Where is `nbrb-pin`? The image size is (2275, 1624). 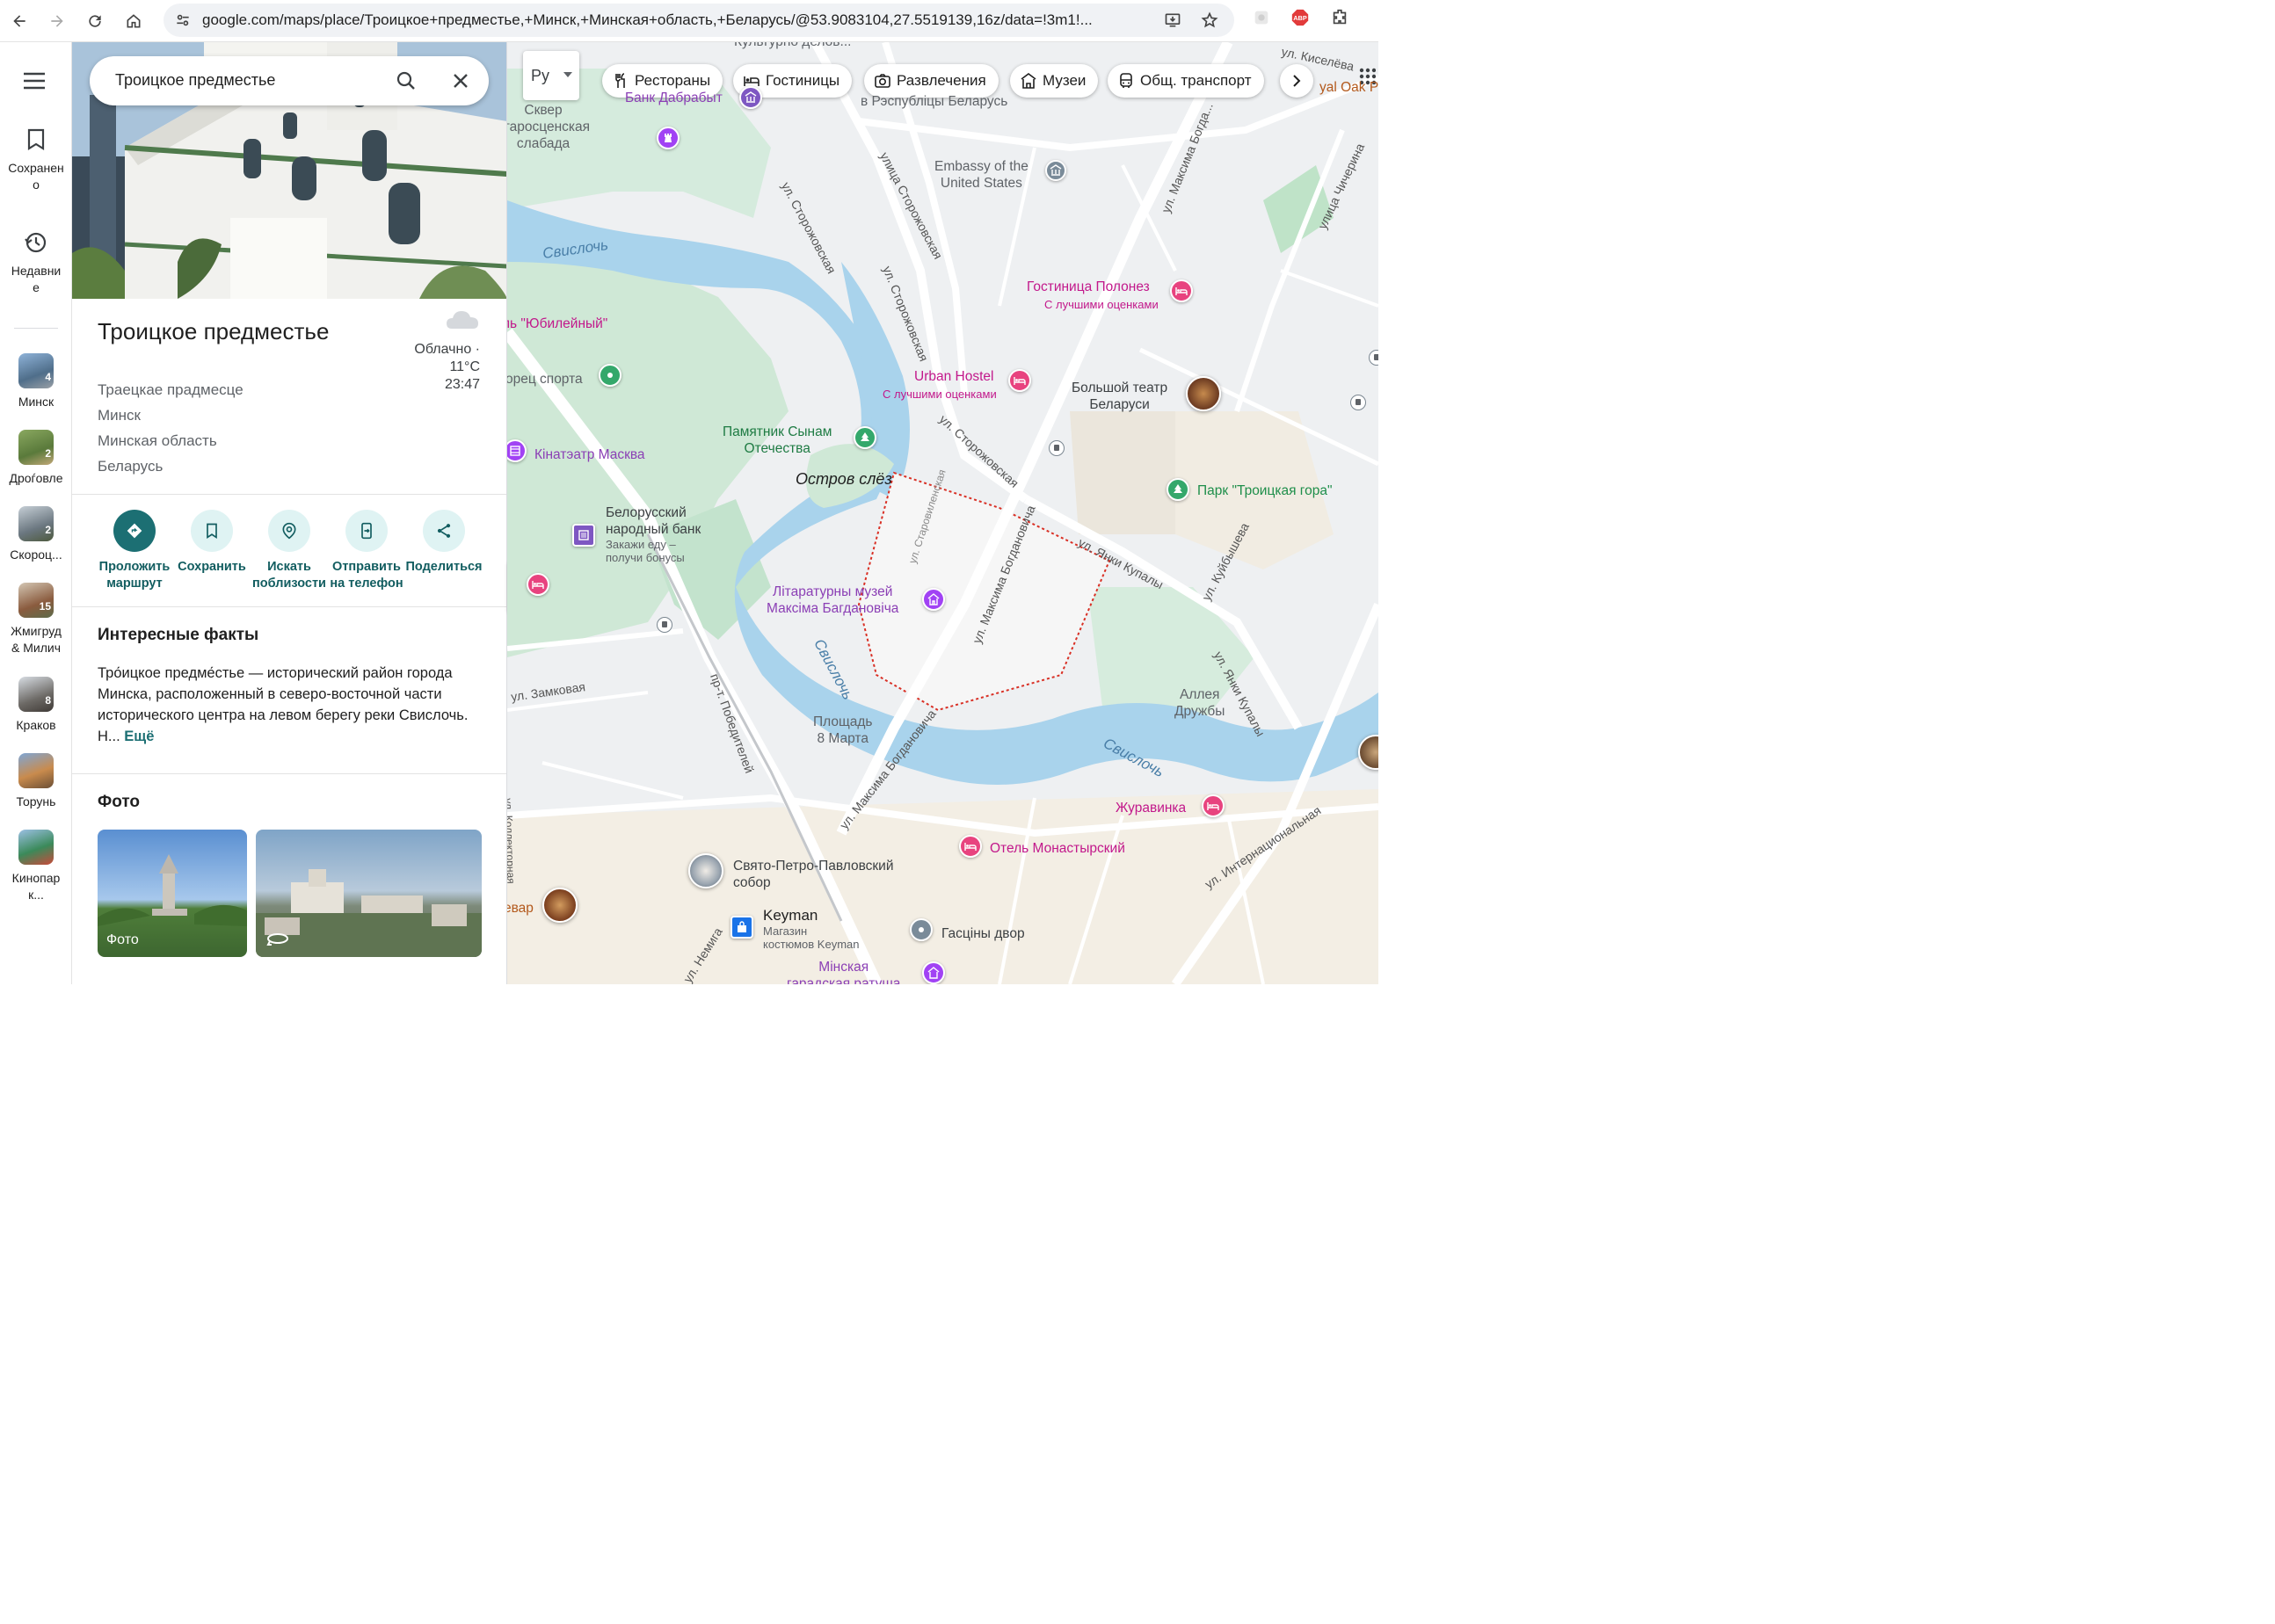
nbrb-pin is located at coordinates (583, 536).